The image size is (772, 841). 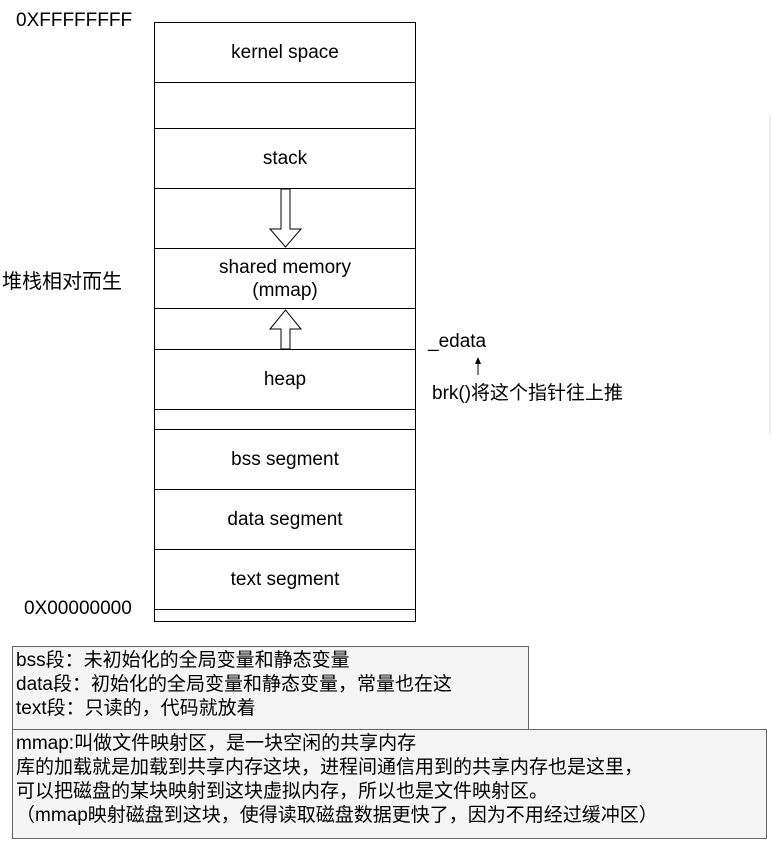 What do you see at coordinates (136, 708) in the screenshot?
I see `note-line: text段：只读的，代码就放着` at bounding box center [136, 708].